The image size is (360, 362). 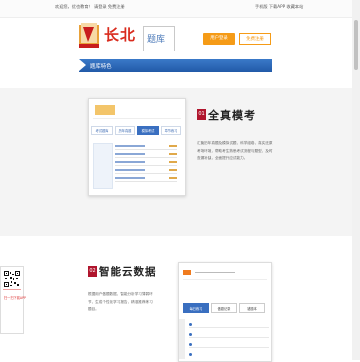 What do you see at coordinates (90, 7) in the screenshot?
I see `top-bar-left-text: 欢迎您，优也教育！ 请登录 免费注册` at bounding box center [90, 7].